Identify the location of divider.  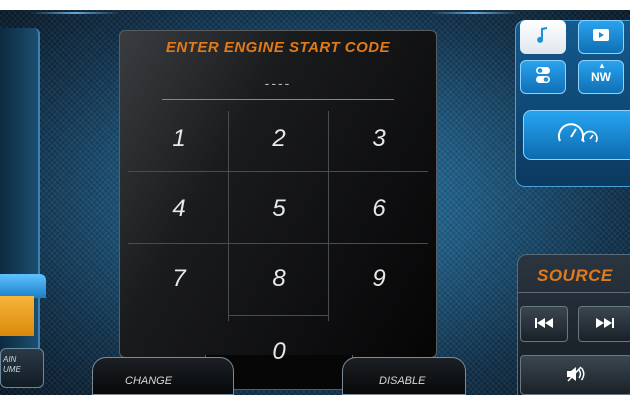
(573, 292).